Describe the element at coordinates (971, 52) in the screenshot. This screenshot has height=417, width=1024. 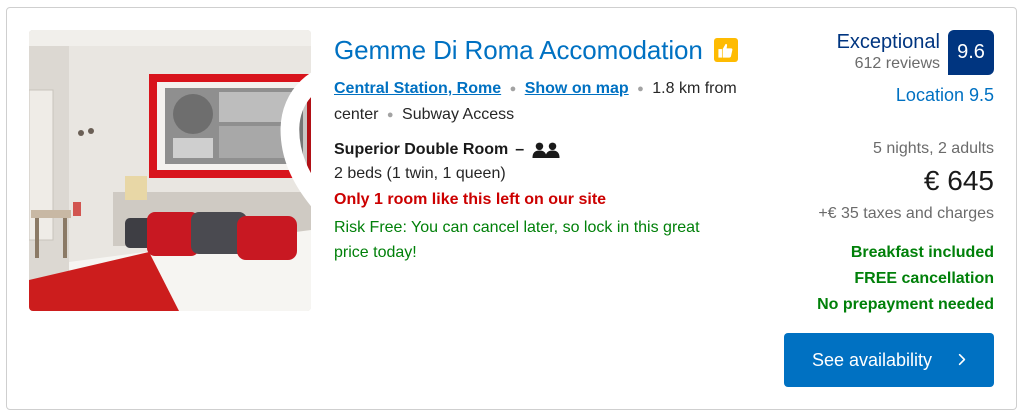
I see `review-score-badge: 9.6` at that location.